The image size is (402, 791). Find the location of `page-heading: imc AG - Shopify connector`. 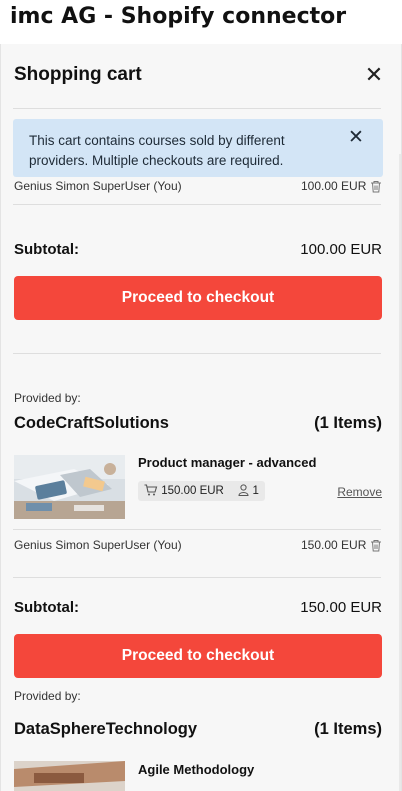

page-heading: imc AG - Shopify connector is located at coordinates (178, 16).